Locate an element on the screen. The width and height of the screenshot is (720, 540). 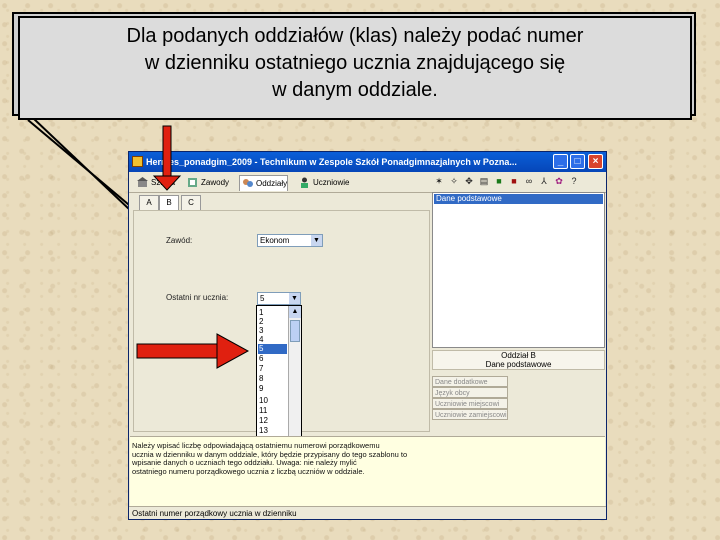
dropdown-option: 12 is located at coordinates (272, 421).